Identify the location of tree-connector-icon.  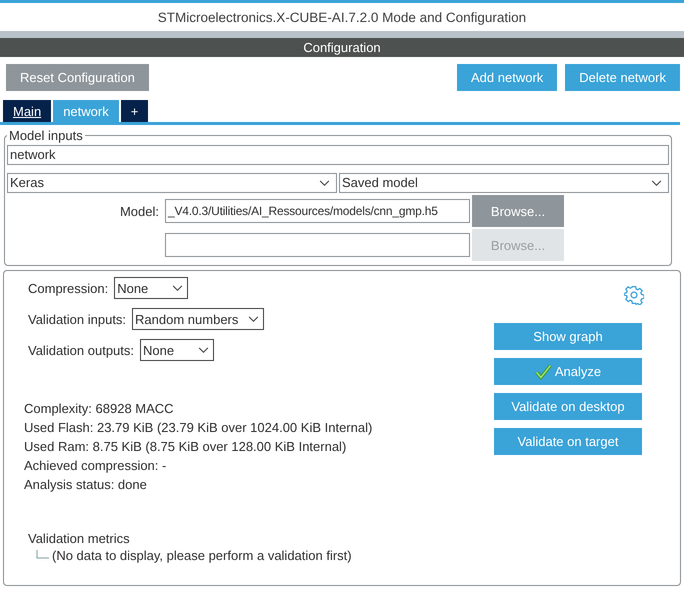
(43, 556).